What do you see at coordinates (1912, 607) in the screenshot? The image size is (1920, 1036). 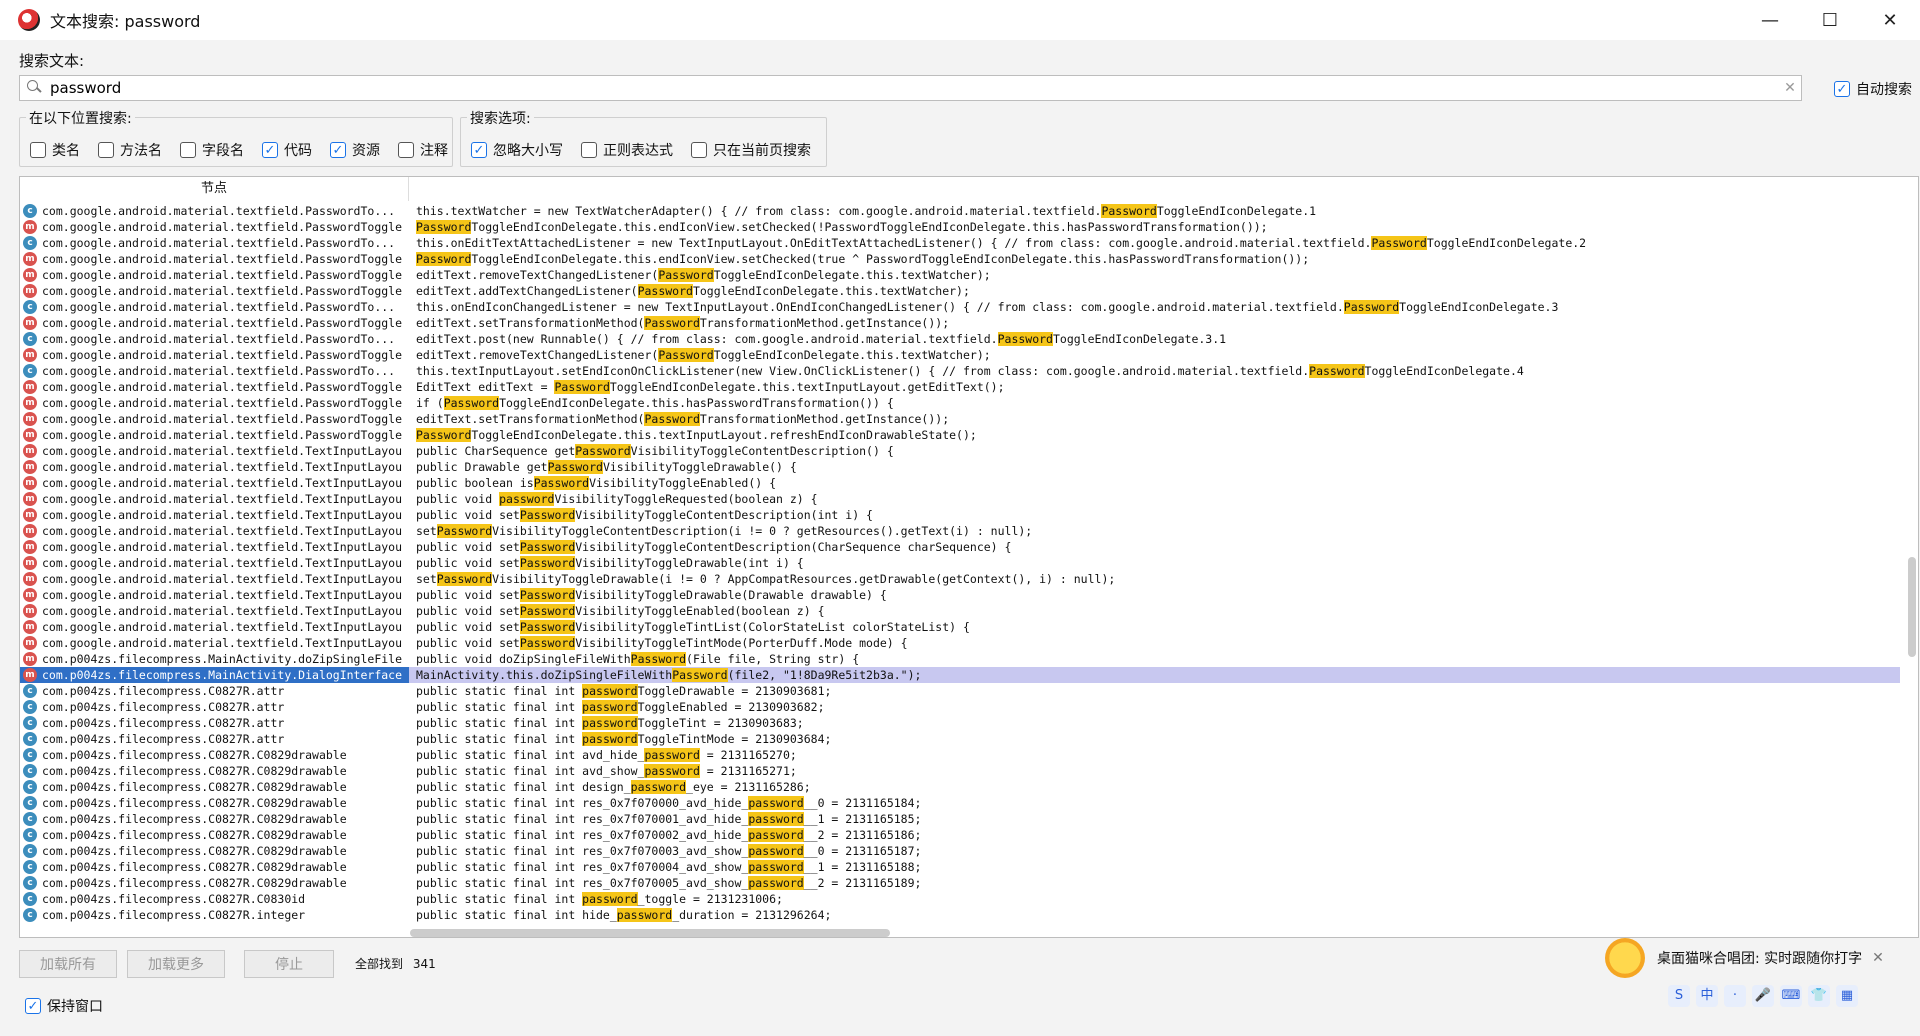 I see `vertical-scrollbar` at bounding box center [1912, 607].